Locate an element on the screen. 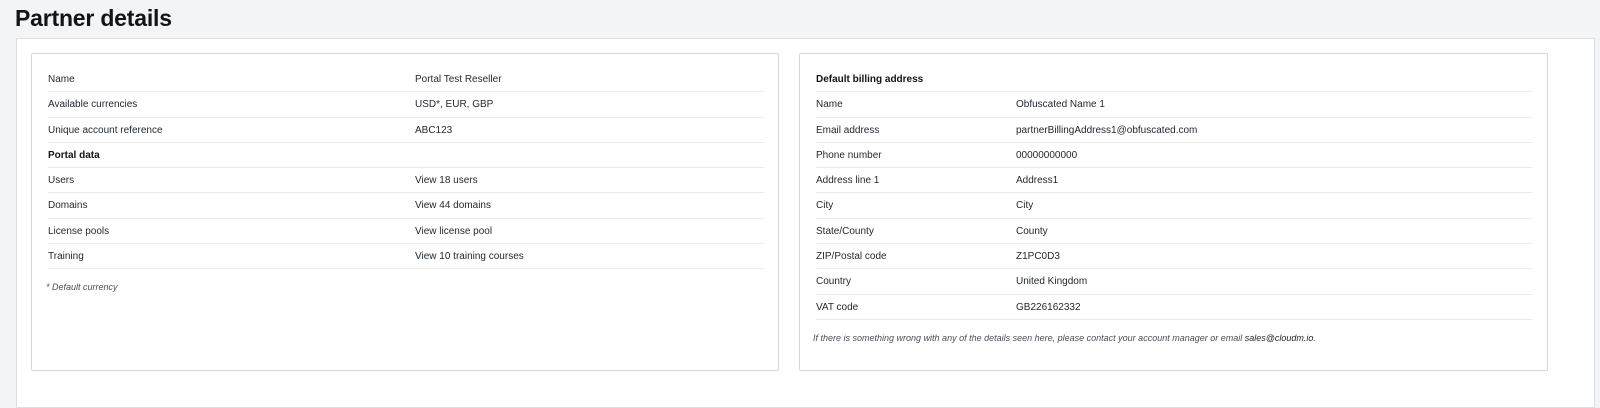  portal-row-users: Users View 18 users is located at coordinates (406, 181).